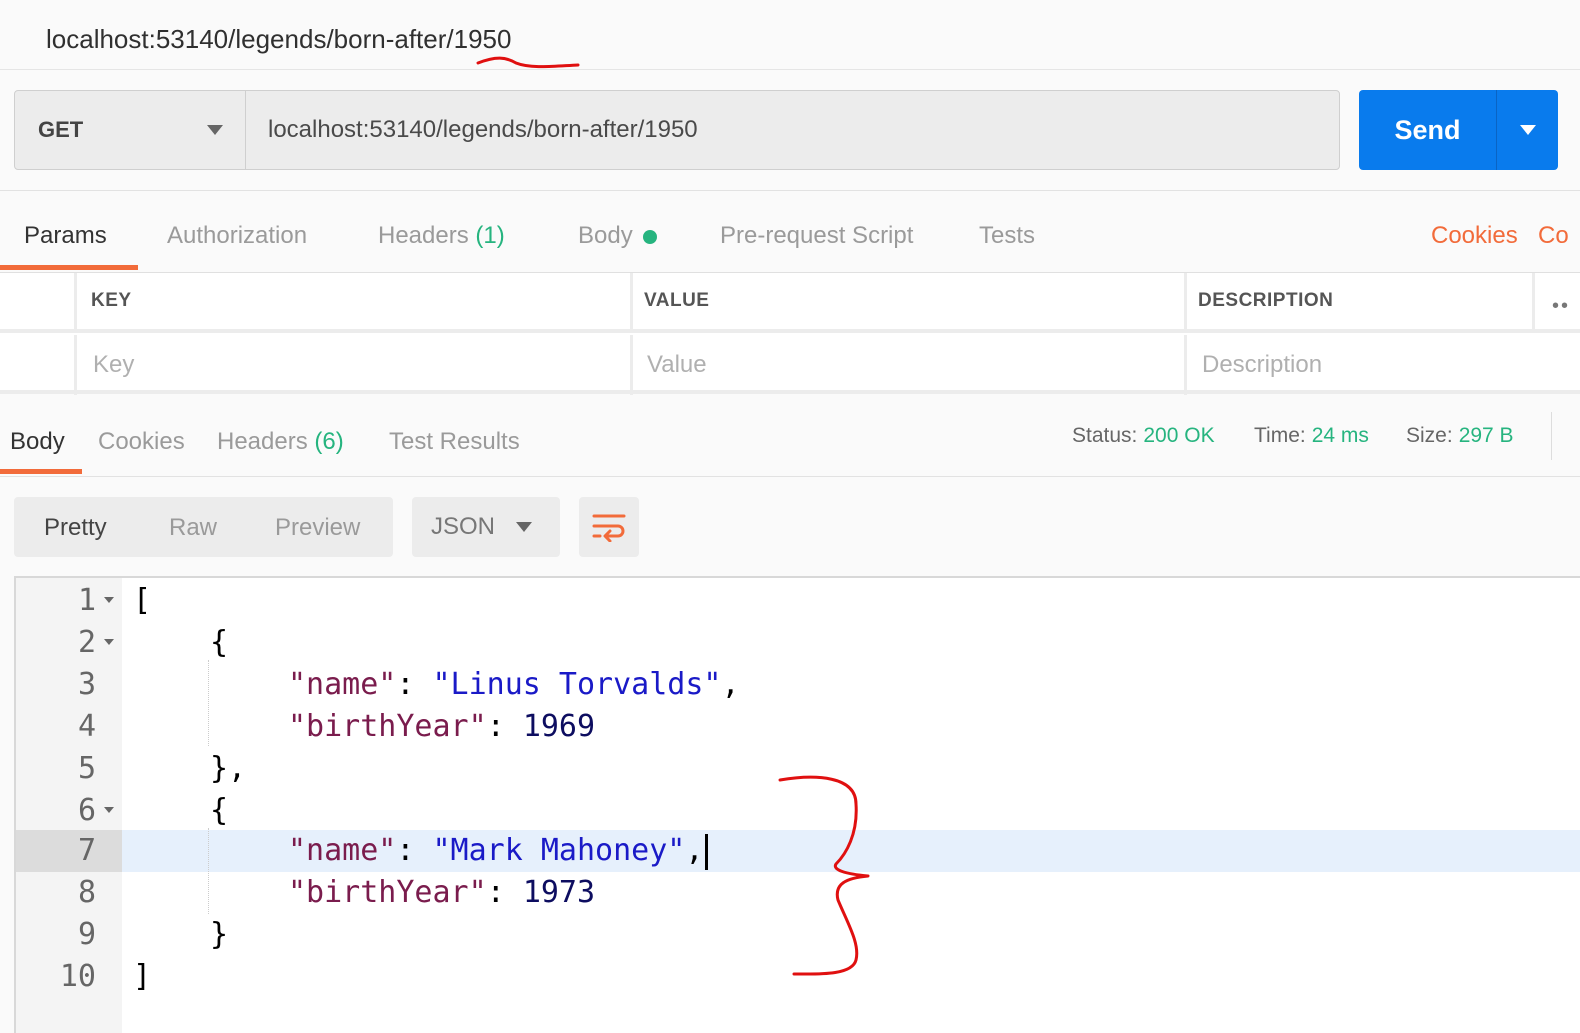  What do you see at coordinates (75, 528) in the screenshot?
I see `view-pretty-button: Pretty` at bounding box center [75, 528].